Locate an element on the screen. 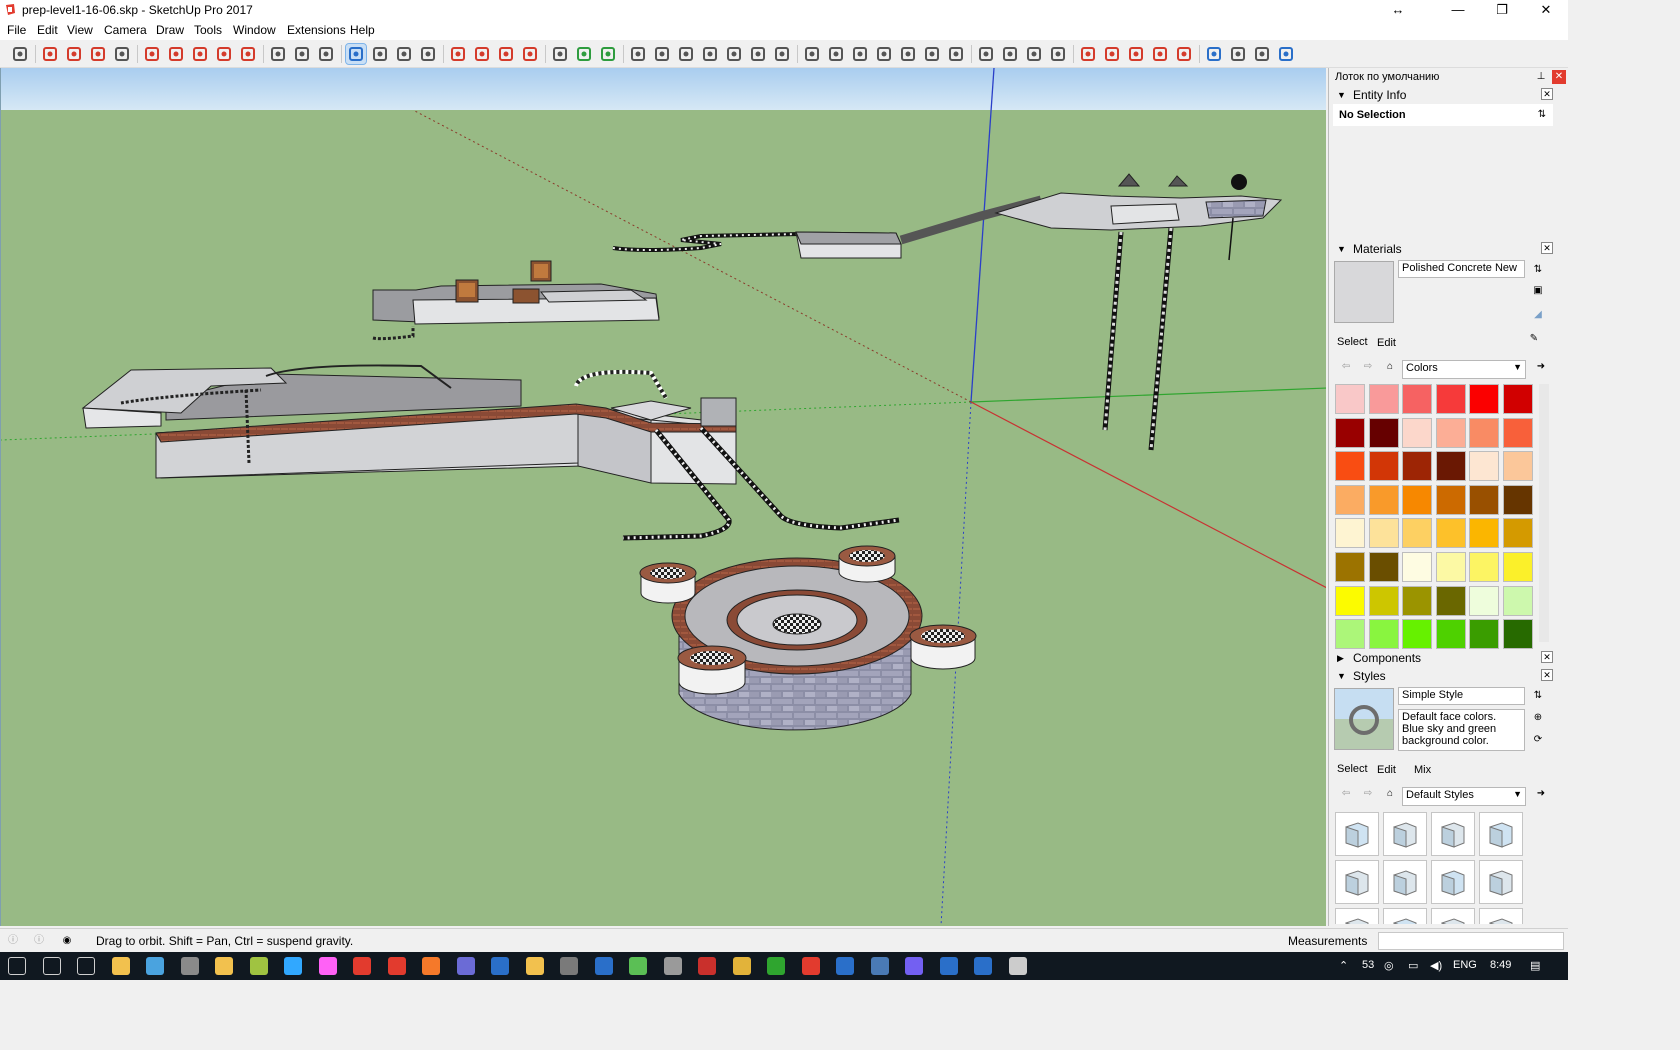 This screenshot has width=1680, height=1050. create-material-icon: ▣ is located at coordinates (1538, 291).